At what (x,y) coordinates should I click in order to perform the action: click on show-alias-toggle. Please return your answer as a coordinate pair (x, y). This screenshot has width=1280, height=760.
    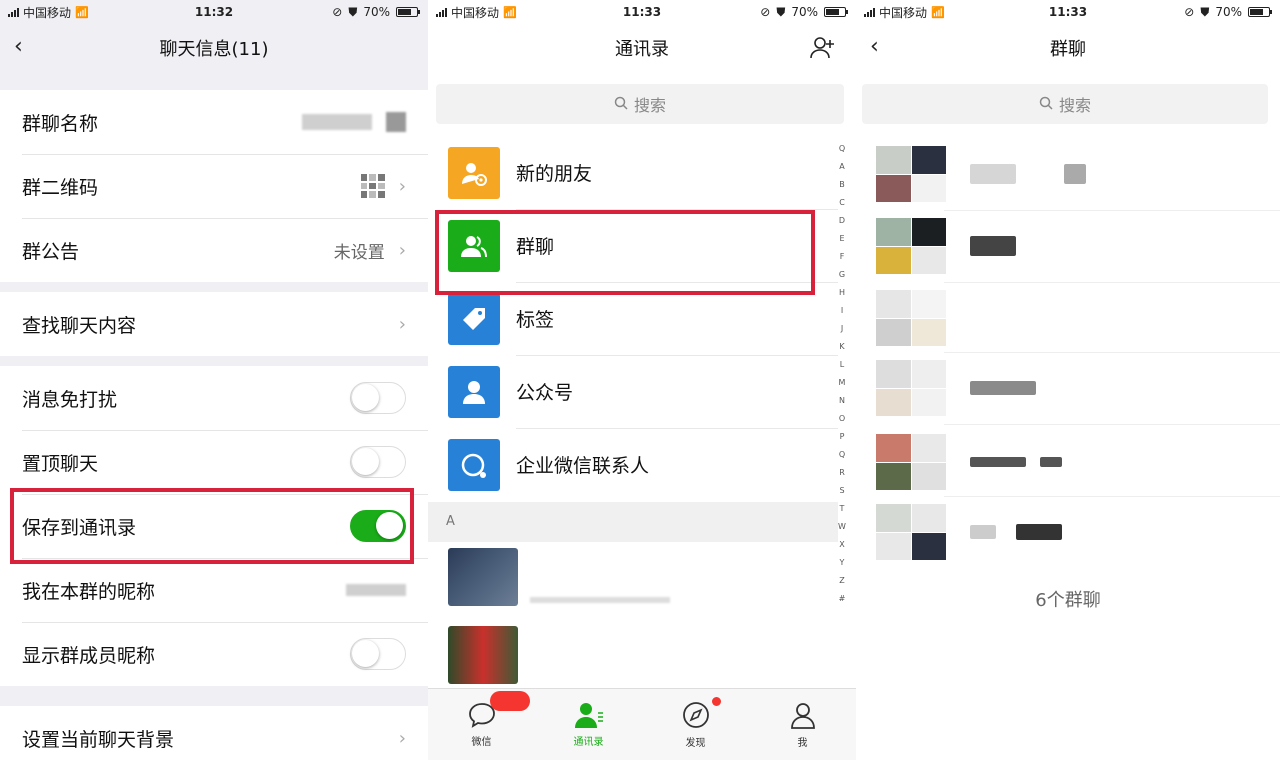
    Looking at the image, I should click on (378, 654).